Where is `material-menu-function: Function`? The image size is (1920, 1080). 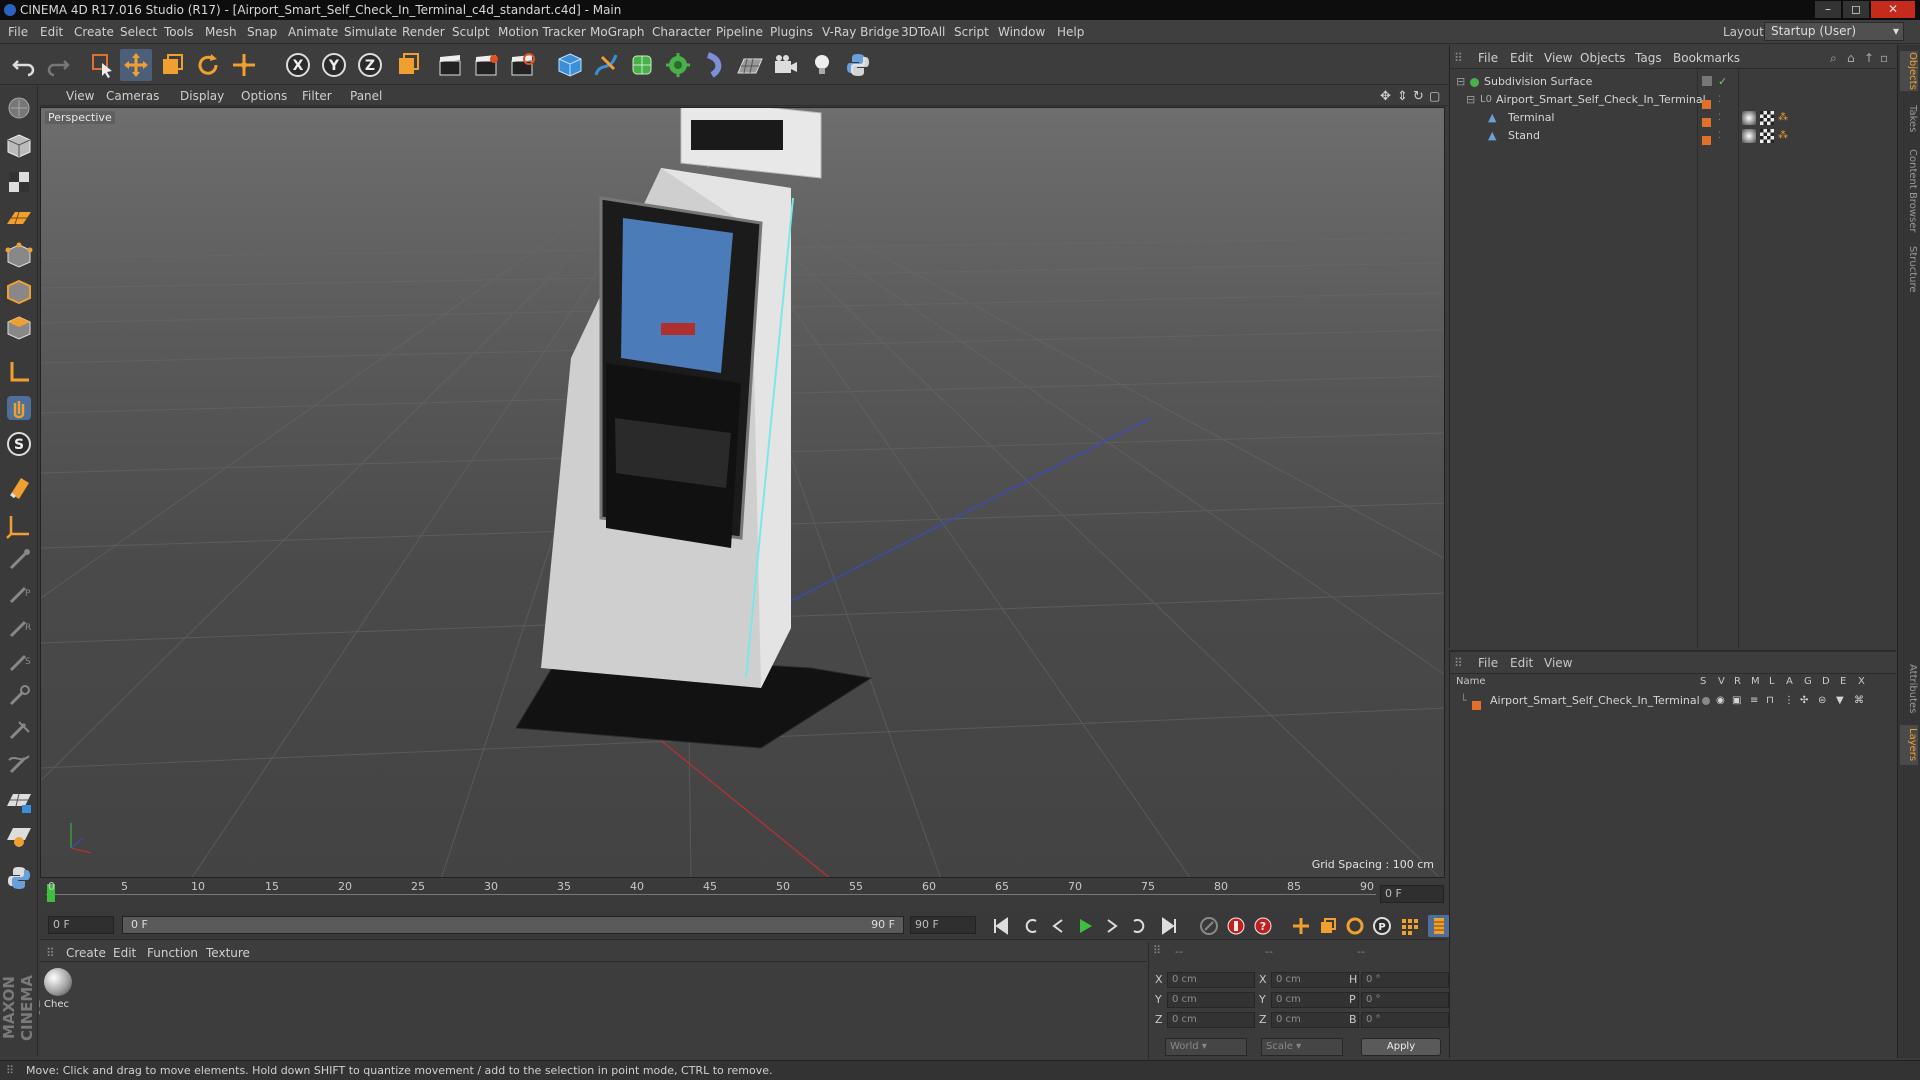 material-menu-function: Function is located at coordinates (172, 953).